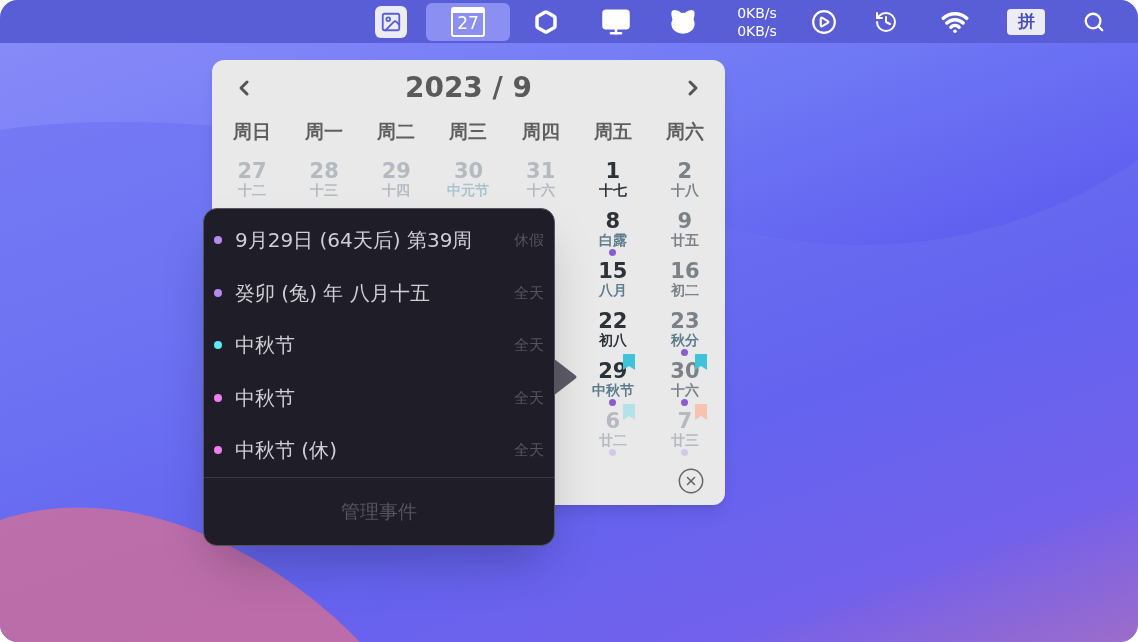 This screenshot has width=1138, height=642. What do you see at coordinates (685, 321) in the screenshot?
I see `day-number: 23` at bounding box center [685, 321].